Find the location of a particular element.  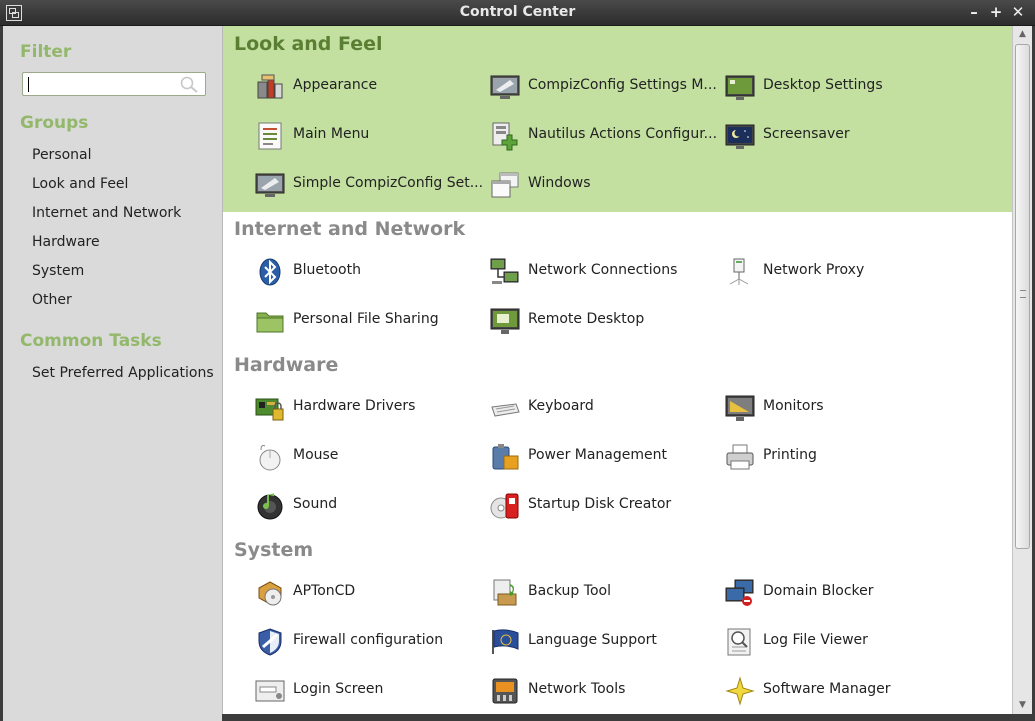

item-remote-desktop: Remote Desktop is located at coordinates (605, 321).